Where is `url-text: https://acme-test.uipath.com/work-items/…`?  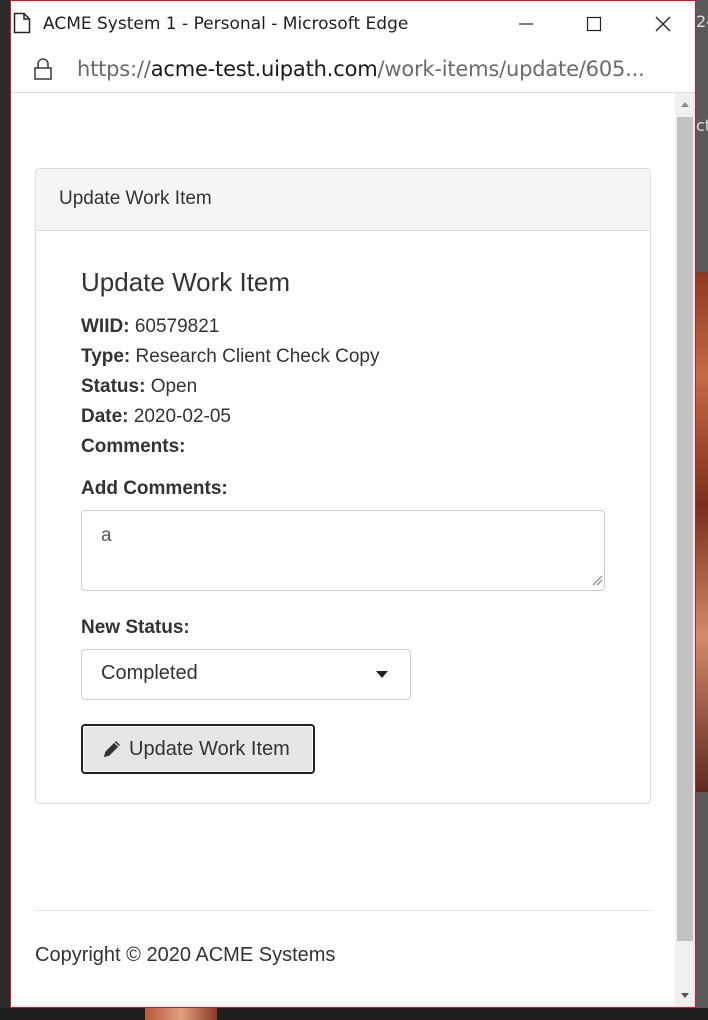 url-text: https://acme-test.uipath.com/work-items/… is located at coordinates (361, 69).